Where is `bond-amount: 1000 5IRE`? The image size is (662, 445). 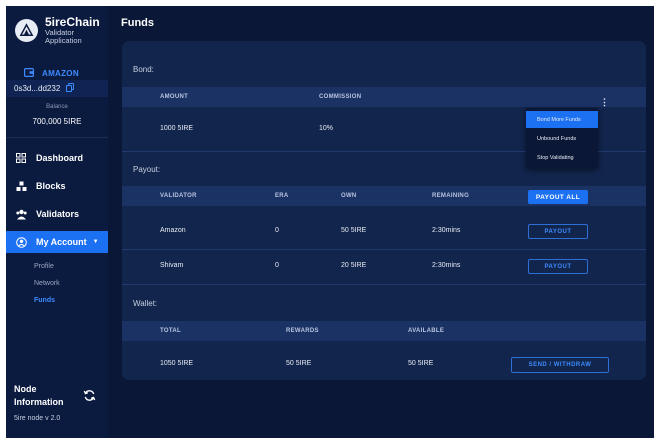
bond-amount: 1000 5IRE is located at coordinates (177, 128).